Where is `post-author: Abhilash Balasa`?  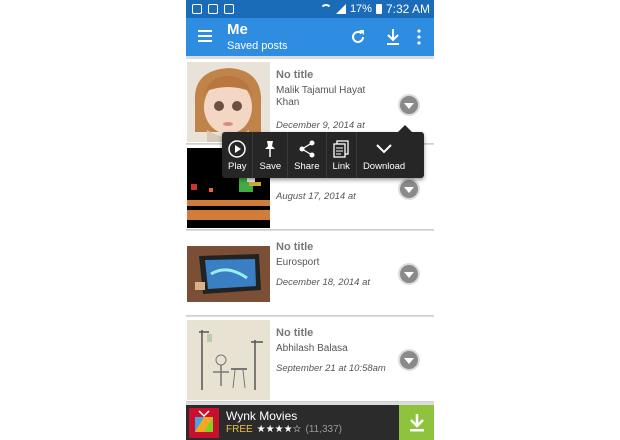
post-author: Abhilash Balasa is located at coordinates (312, 348).